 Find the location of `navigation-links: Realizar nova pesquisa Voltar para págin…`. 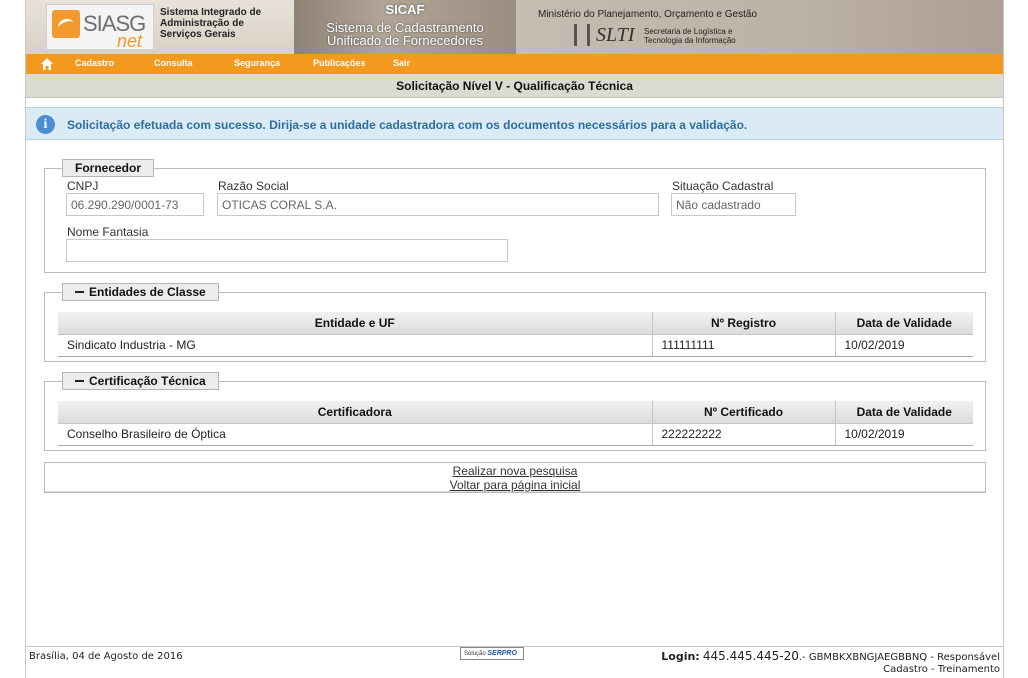

navigation-links: Realizar nova pesquisa Voltar para págin… is located at coordinates (515, 477).